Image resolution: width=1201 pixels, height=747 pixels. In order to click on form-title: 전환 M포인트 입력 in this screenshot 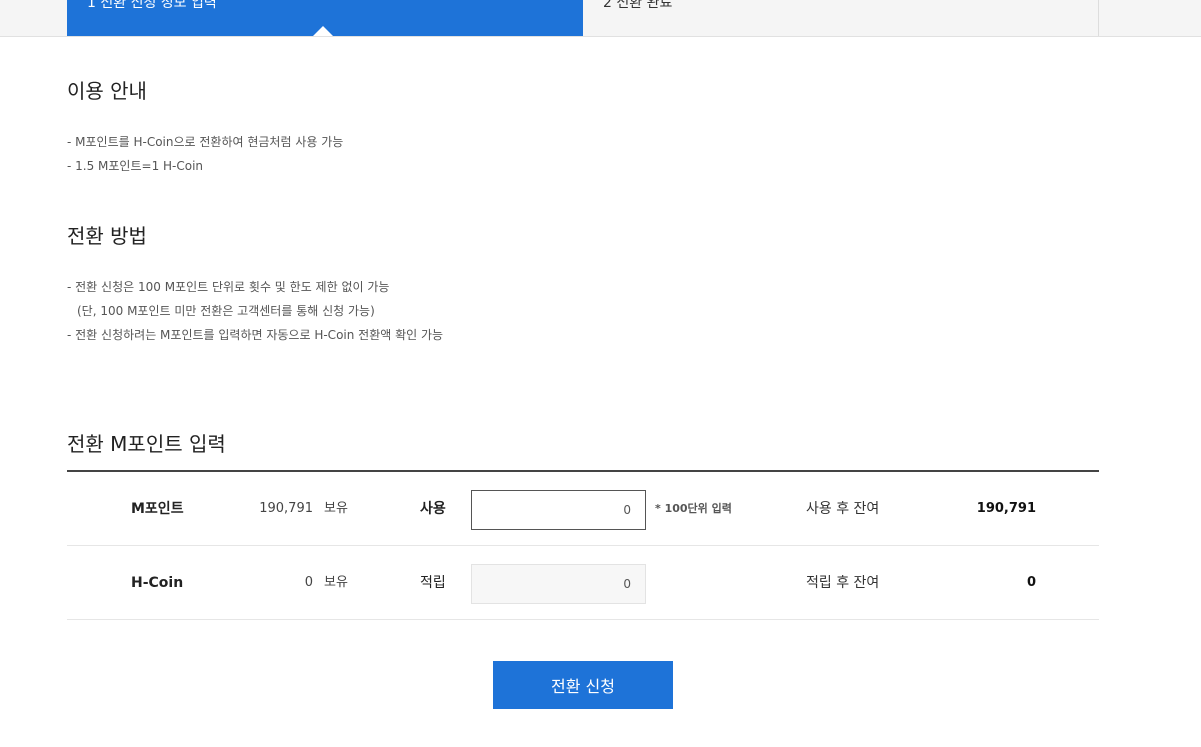, I will do `click(146, 444)`.